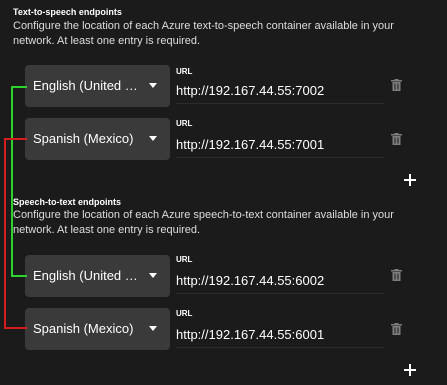 This screenshot has width=447, height=385. What do you see at coordinates (67, 202) in the screenshot?
I see `stt-section-title: Speech-to-text endpoints` at bounding box center [67, 202].